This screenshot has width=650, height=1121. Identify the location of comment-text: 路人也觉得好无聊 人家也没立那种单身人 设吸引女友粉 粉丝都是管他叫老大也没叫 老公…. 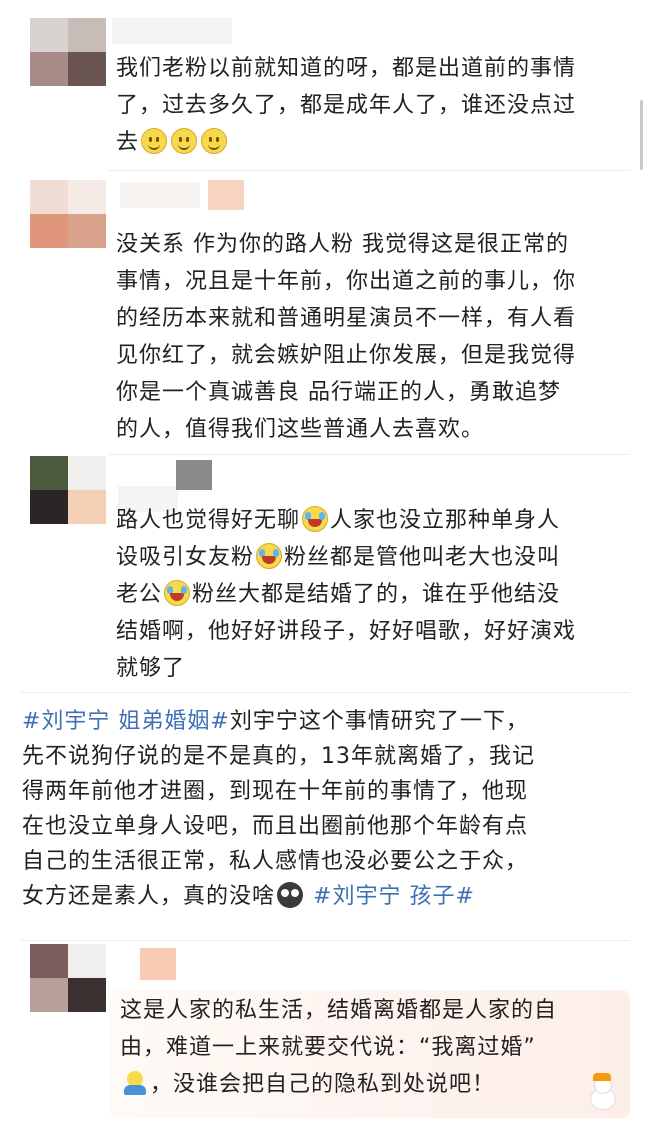
(346, 593).